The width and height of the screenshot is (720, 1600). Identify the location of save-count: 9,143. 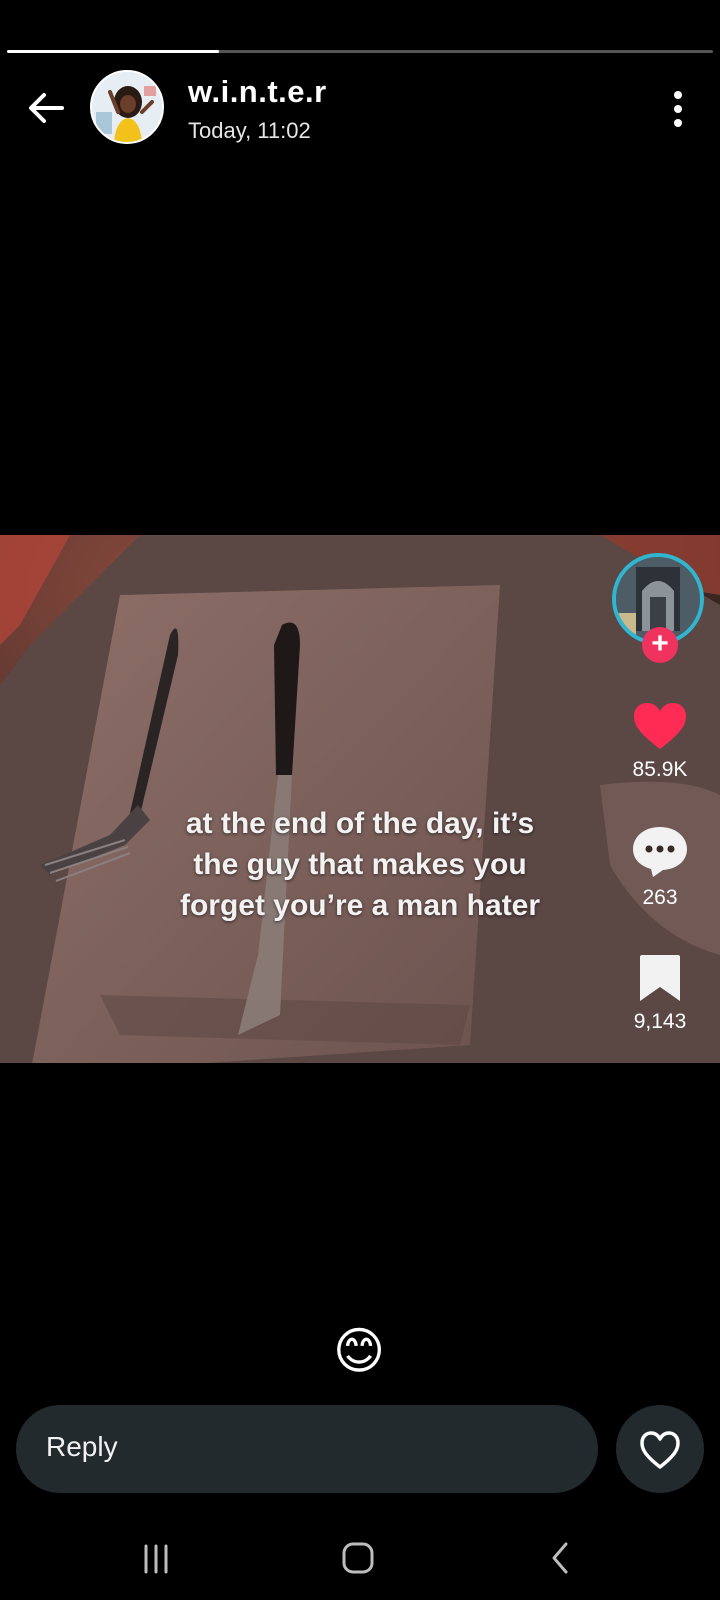
(660, 1021).